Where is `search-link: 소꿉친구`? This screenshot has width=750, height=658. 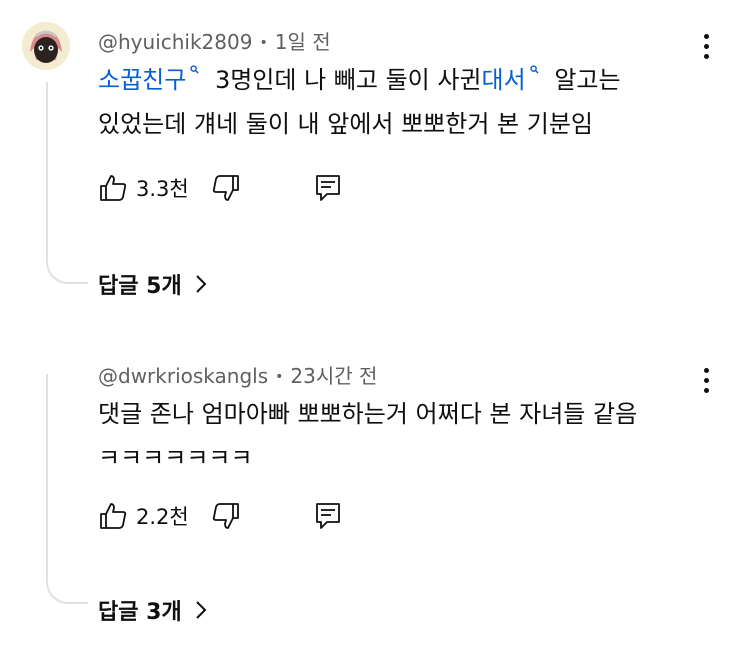 search-link: 소꿉친구 is located at coordinates (142, 80).